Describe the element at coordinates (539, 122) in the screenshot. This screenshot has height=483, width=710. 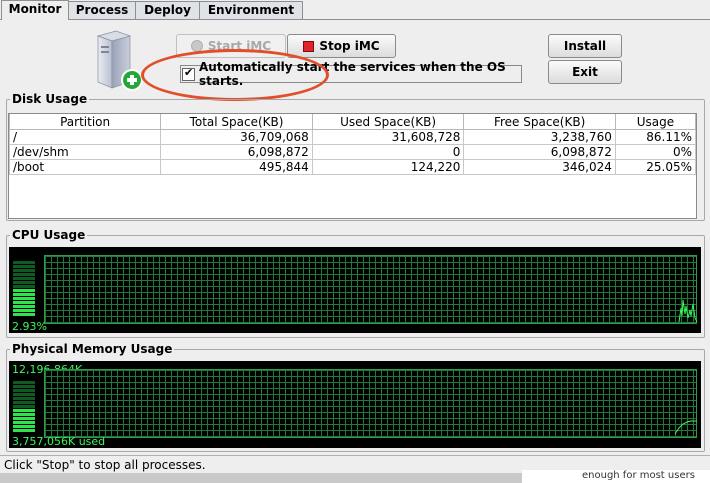
I see `column-header-free-space: Free Space(KB)` at that location.